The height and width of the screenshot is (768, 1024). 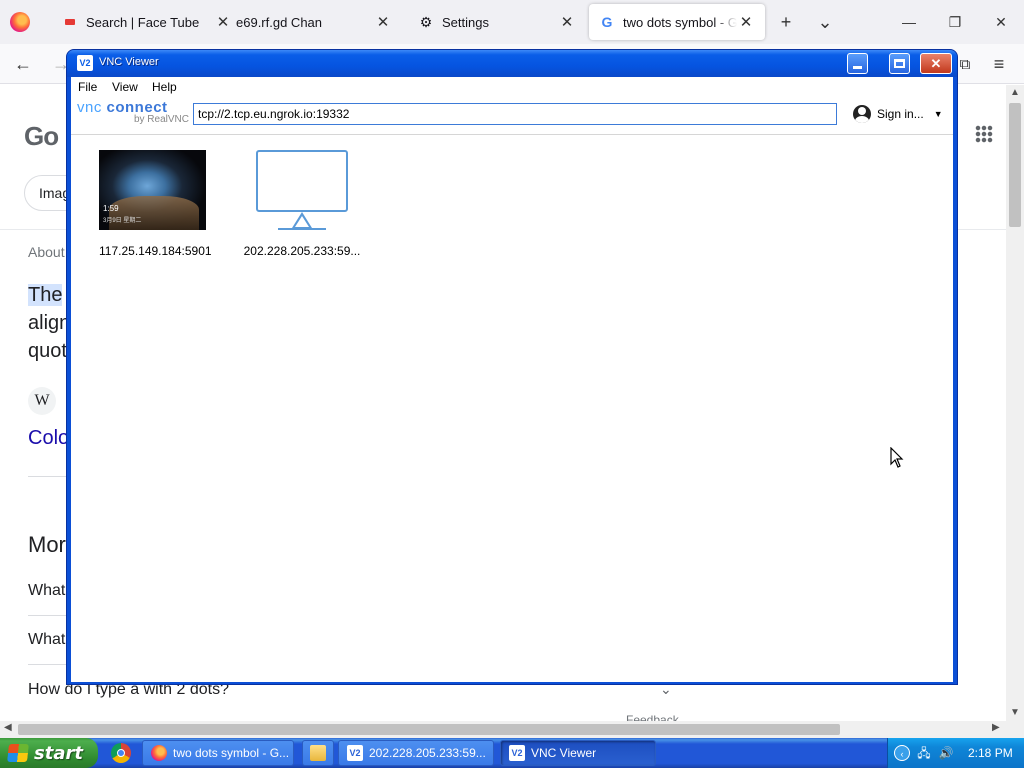 What do you see at coordinates (87, 87) in the screenshot?
I see `menu-file: File` at bounding box center [87, 87].